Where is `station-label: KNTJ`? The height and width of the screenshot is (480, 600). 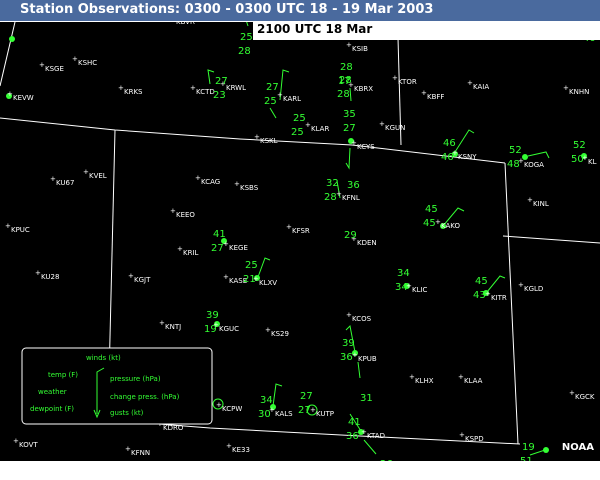 station-label: KNTJ is located at coordinates (173, 327).